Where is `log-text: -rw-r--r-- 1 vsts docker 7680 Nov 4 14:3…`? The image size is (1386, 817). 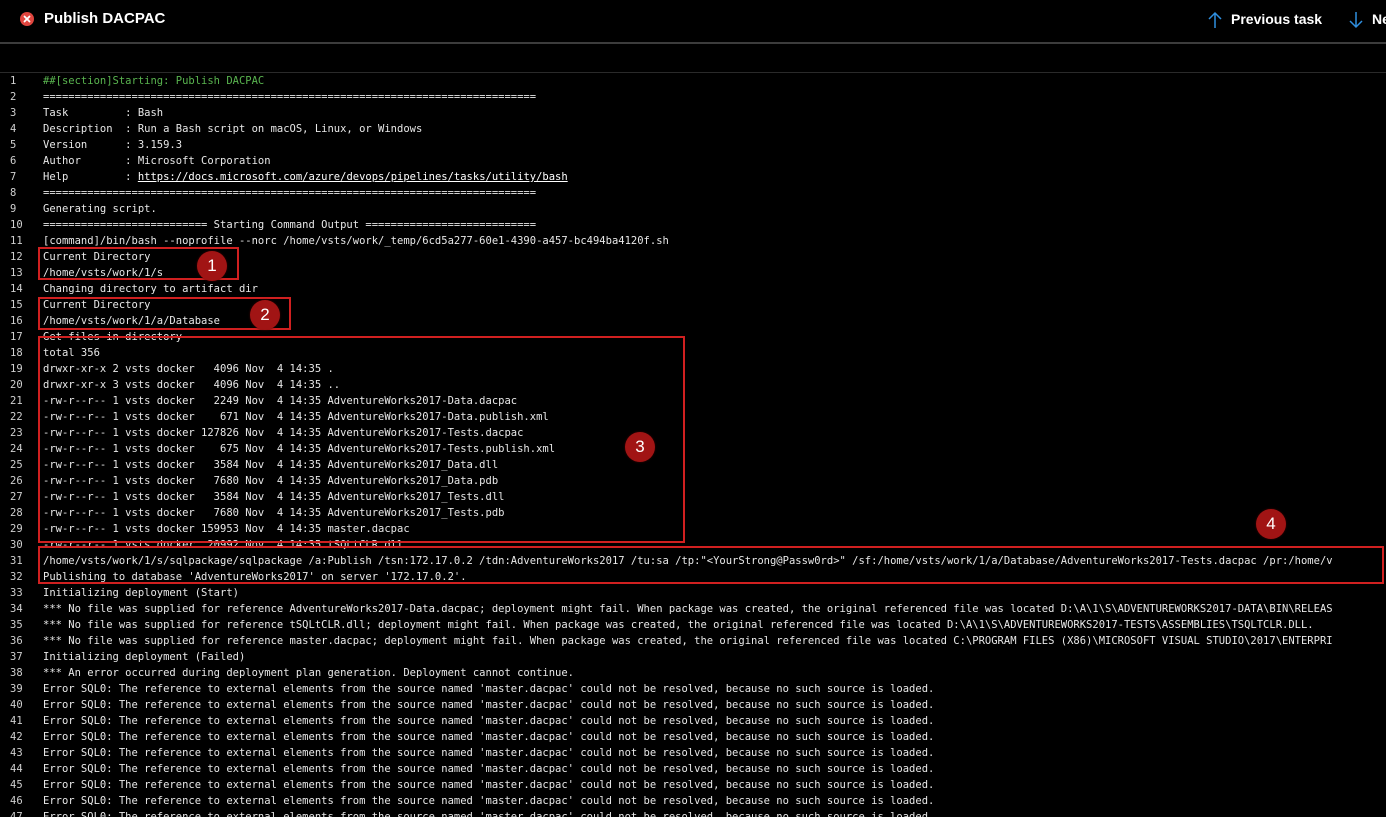 log-text: -rw-r--r-- 1 vsts docker 7680 Nov 4 14:3… is located at coordinates (271, 481).